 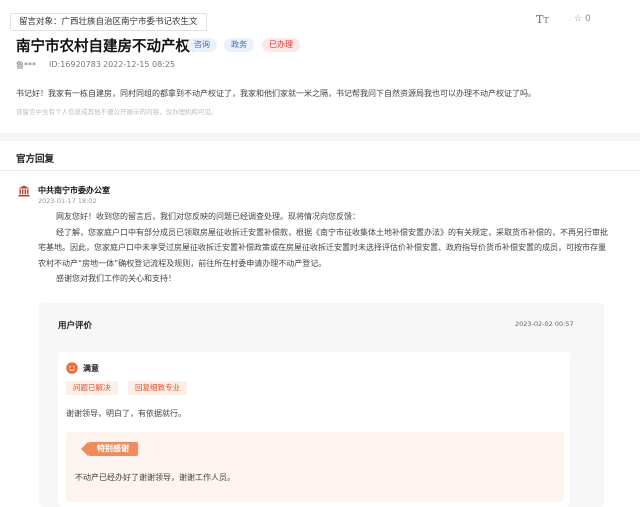 What do you see at coordinates (281, 45) in the screenshot?
I see `status-badge: 已办理` at bounding box center [281, 45].